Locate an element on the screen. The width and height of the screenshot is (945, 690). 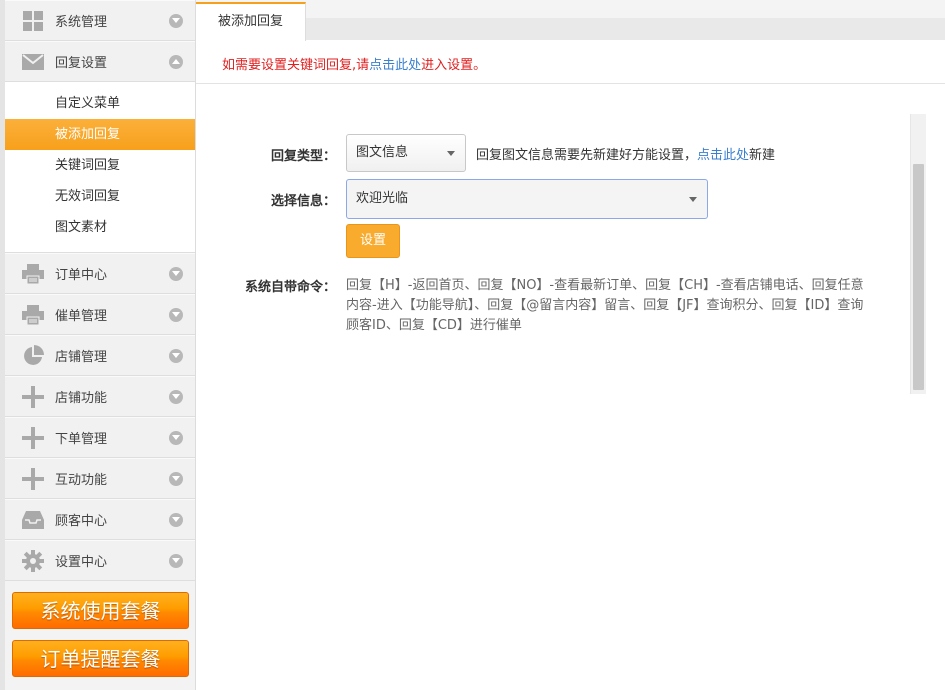
menu-group-store-functions: 店铺功能 is located at coordinates (100, 396).